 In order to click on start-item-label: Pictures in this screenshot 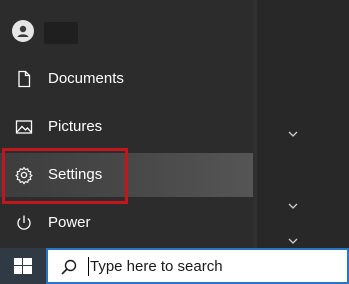, I will do `click(75, 126)`.